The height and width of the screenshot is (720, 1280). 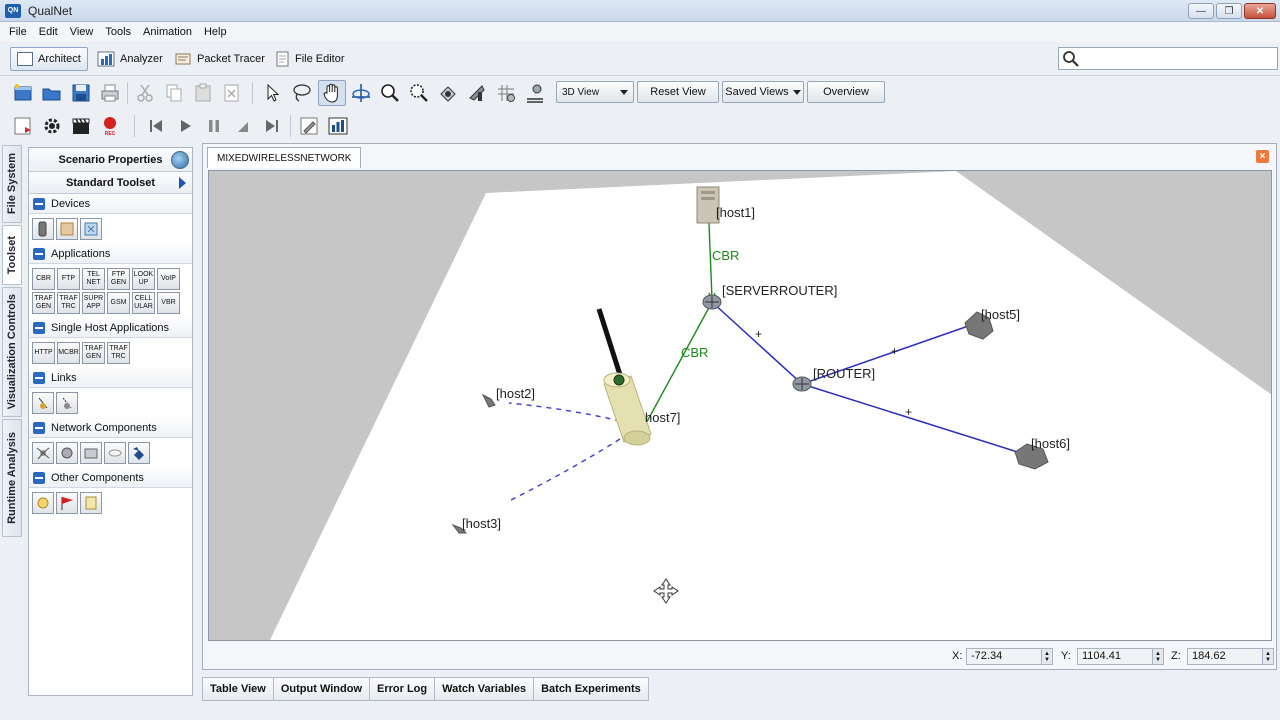 What do you see at coordinates (110, 93) in the screenshot?
I see `print-icon` at bounding box center [110, 93].